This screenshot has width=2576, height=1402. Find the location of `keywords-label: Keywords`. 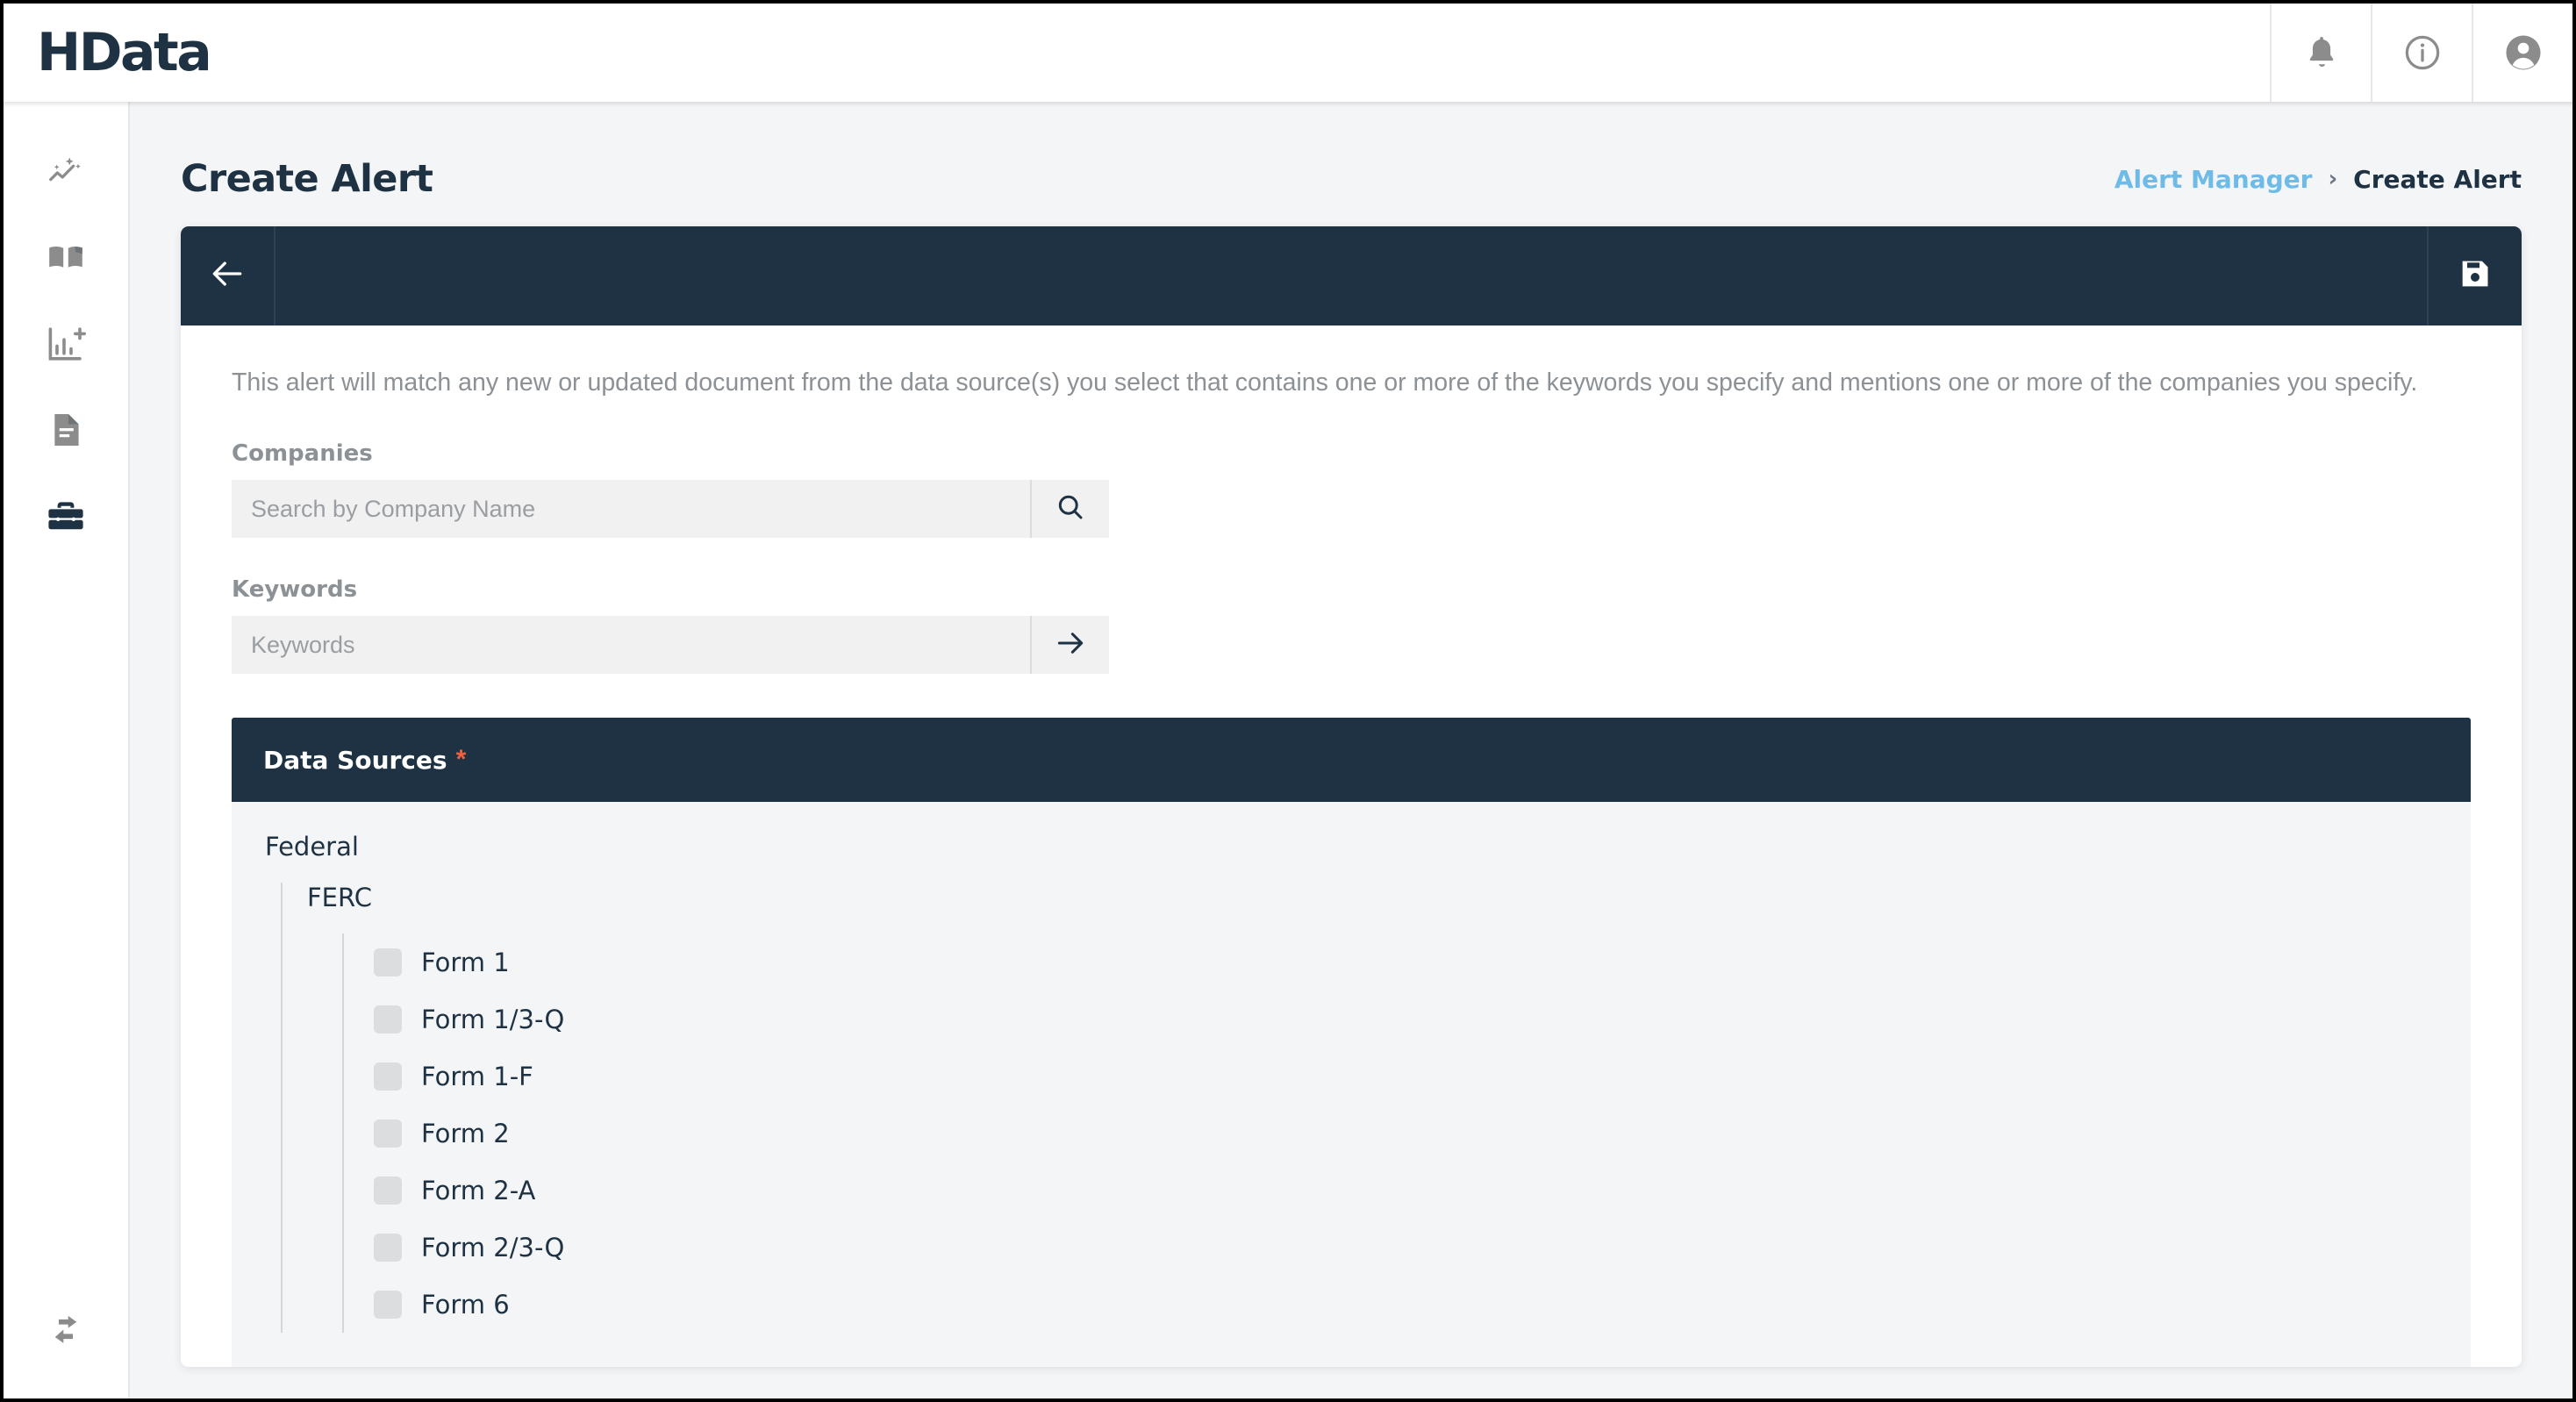

keywords-label: Keywords is located at coordinates (295, 590).